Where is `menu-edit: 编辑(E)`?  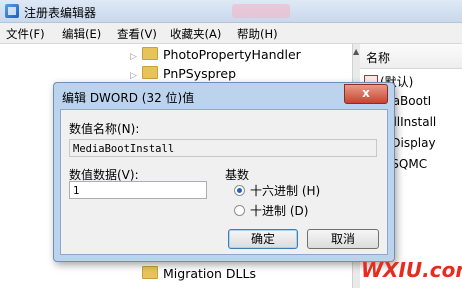 menu-edit: 编辑(E) is located at coordinates (81, 34).